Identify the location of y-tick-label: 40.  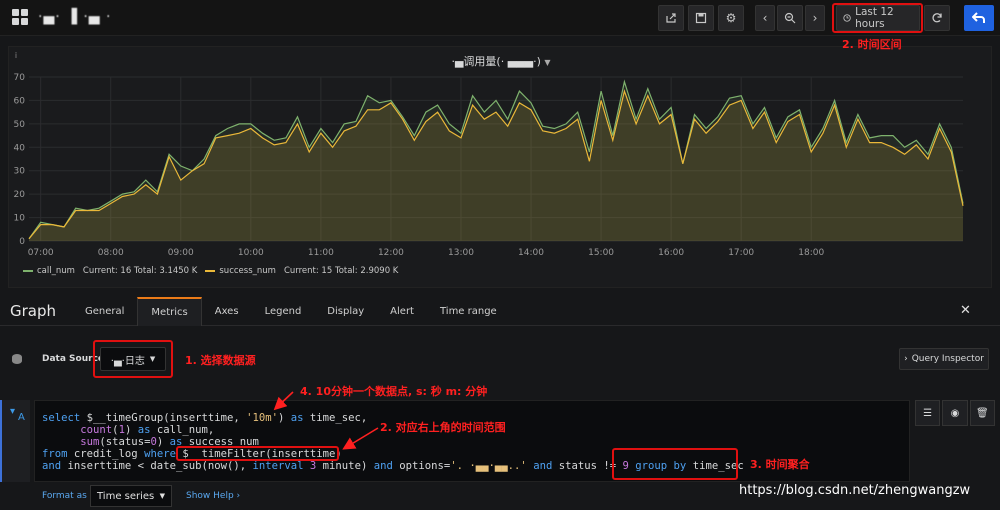
(20, 148).